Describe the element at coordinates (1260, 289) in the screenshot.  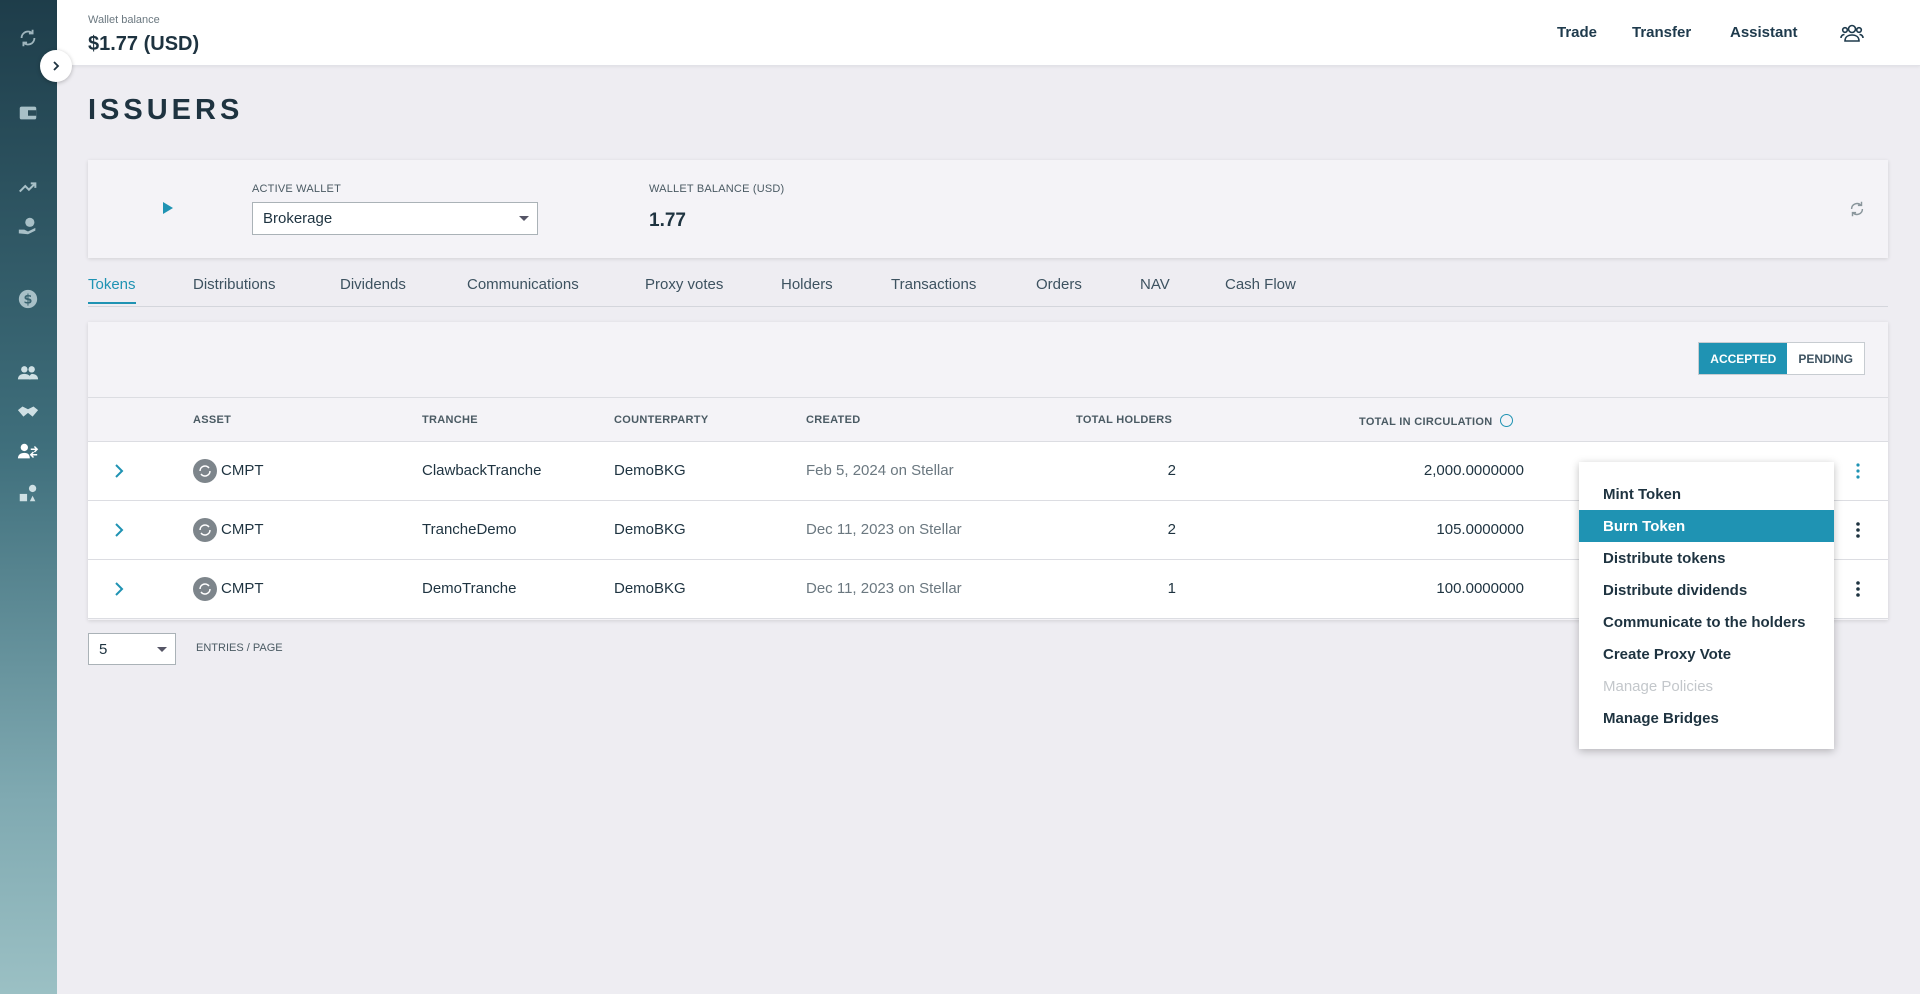
I see `tab-cash-flow: Cash Flow` at that location.